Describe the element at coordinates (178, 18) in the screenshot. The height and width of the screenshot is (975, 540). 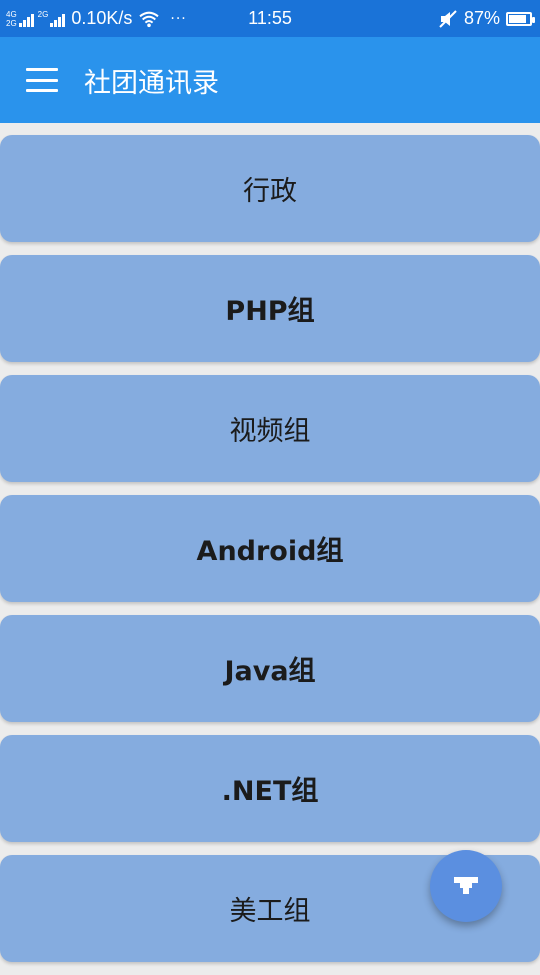
I see `more-notifications-icon: ···` at that location.